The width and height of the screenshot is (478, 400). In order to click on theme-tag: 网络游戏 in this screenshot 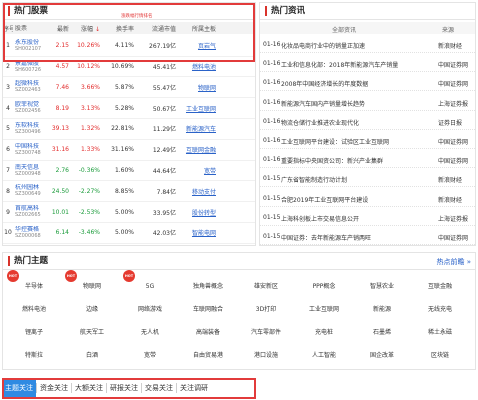, I will do `click(150, 309)`.